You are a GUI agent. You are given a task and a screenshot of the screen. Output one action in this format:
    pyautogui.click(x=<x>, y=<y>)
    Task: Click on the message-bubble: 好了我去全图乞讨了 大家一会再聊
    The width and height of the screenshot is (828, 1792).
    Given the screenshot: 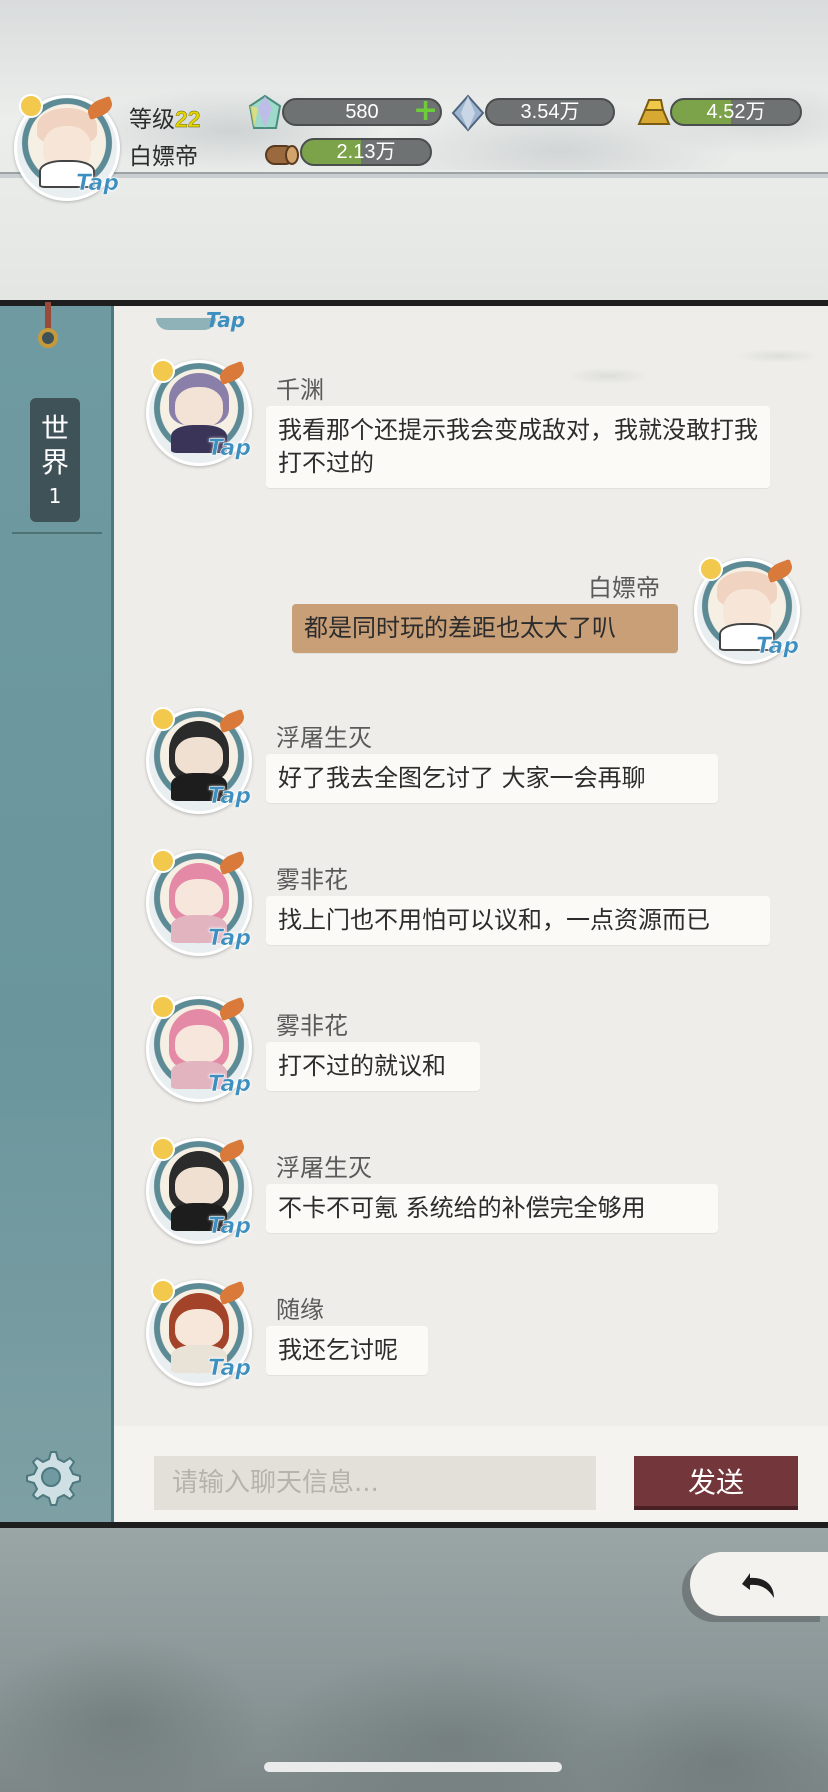 What is the action you would take?
    pyautogui.click(x=492, y=778)
    